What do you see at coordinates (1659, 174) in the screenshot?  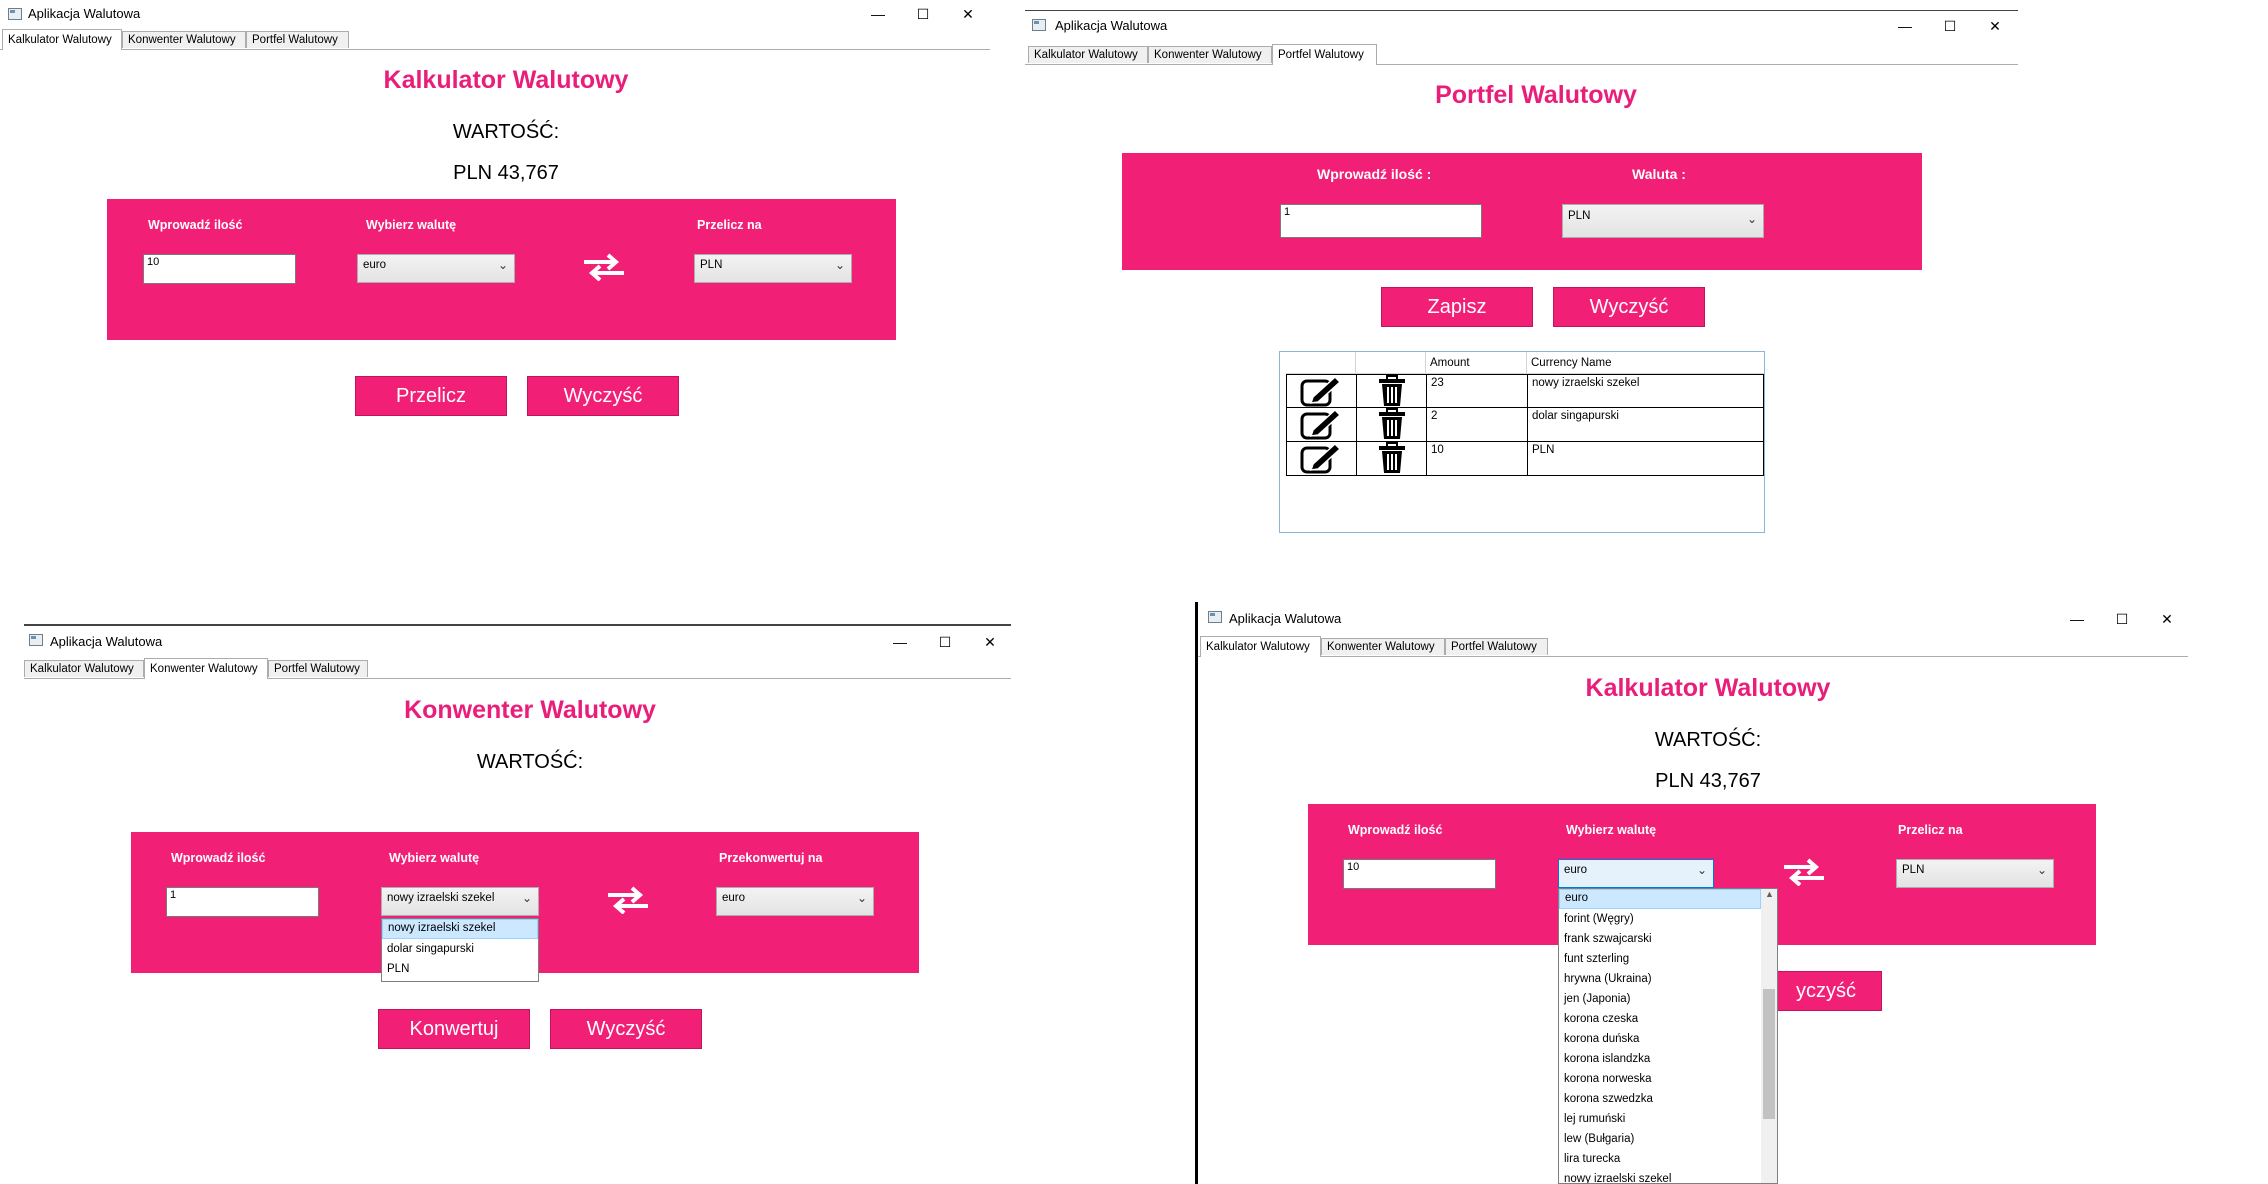 I see `currency-label: Waluta :` at bounding box center [1659, 174].